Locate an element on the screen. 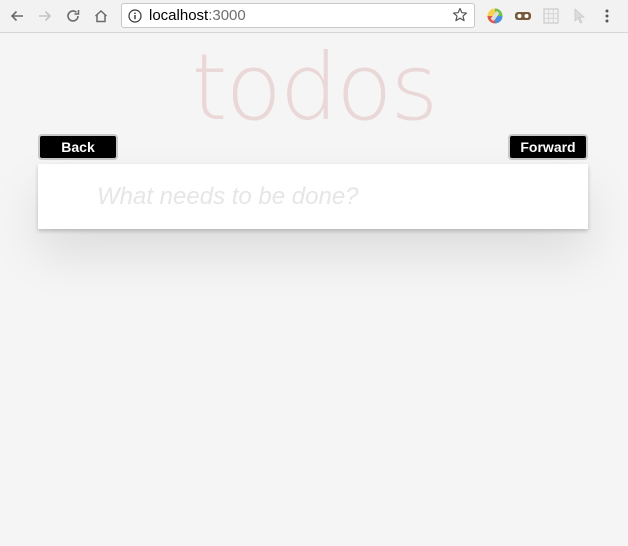 This screenshot has width=628, height=546. arrow-right-icon is located at coordinates (45, 16).